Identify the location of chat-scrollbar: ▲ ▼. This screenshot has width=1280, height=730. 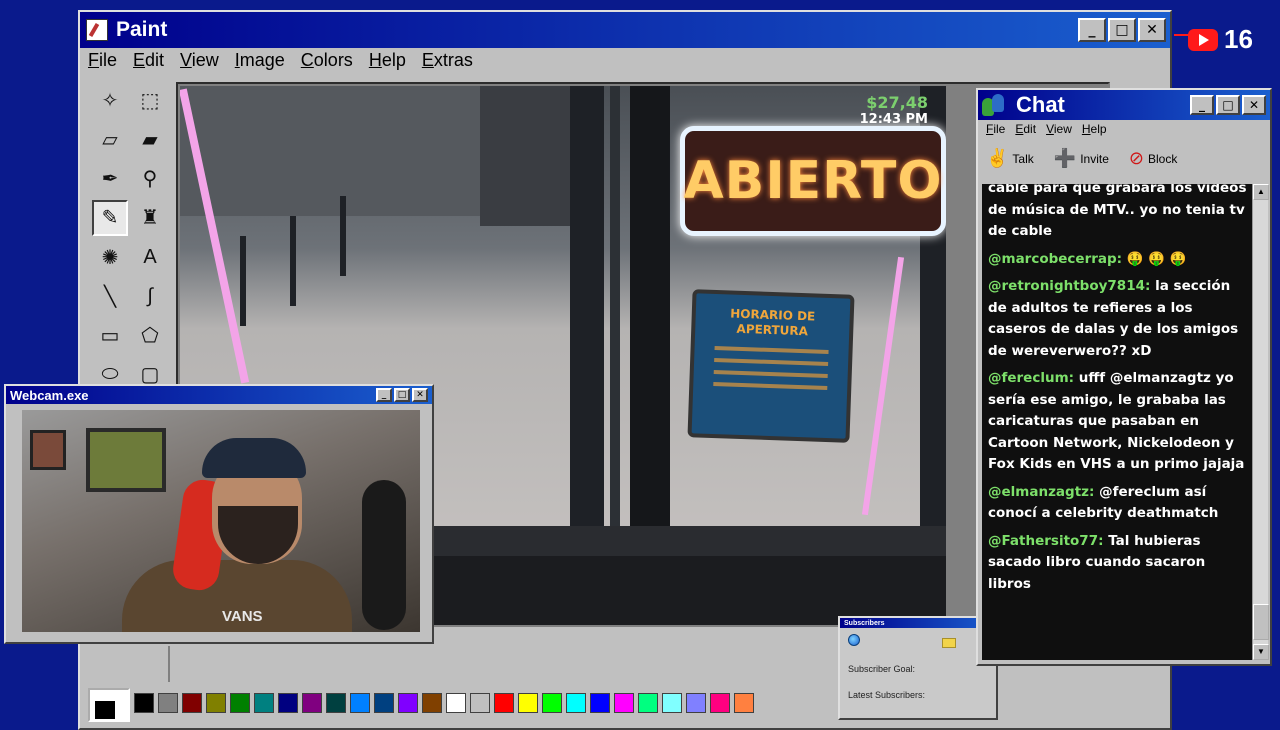
(1260, 422).